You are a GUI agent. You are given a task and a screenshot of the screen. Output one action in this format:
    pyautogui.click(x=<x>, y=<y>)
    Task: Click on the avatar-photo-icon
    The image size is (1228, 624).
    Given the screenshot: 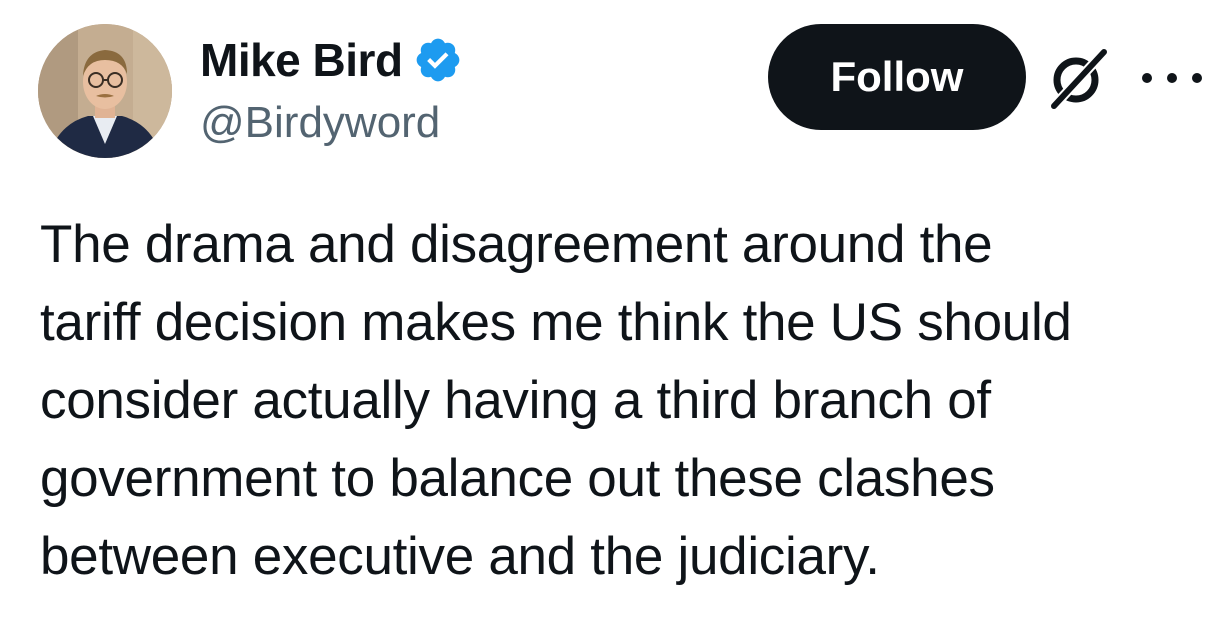 What is the action you would take?
    pyautogui.click(x=105, y=91)
    